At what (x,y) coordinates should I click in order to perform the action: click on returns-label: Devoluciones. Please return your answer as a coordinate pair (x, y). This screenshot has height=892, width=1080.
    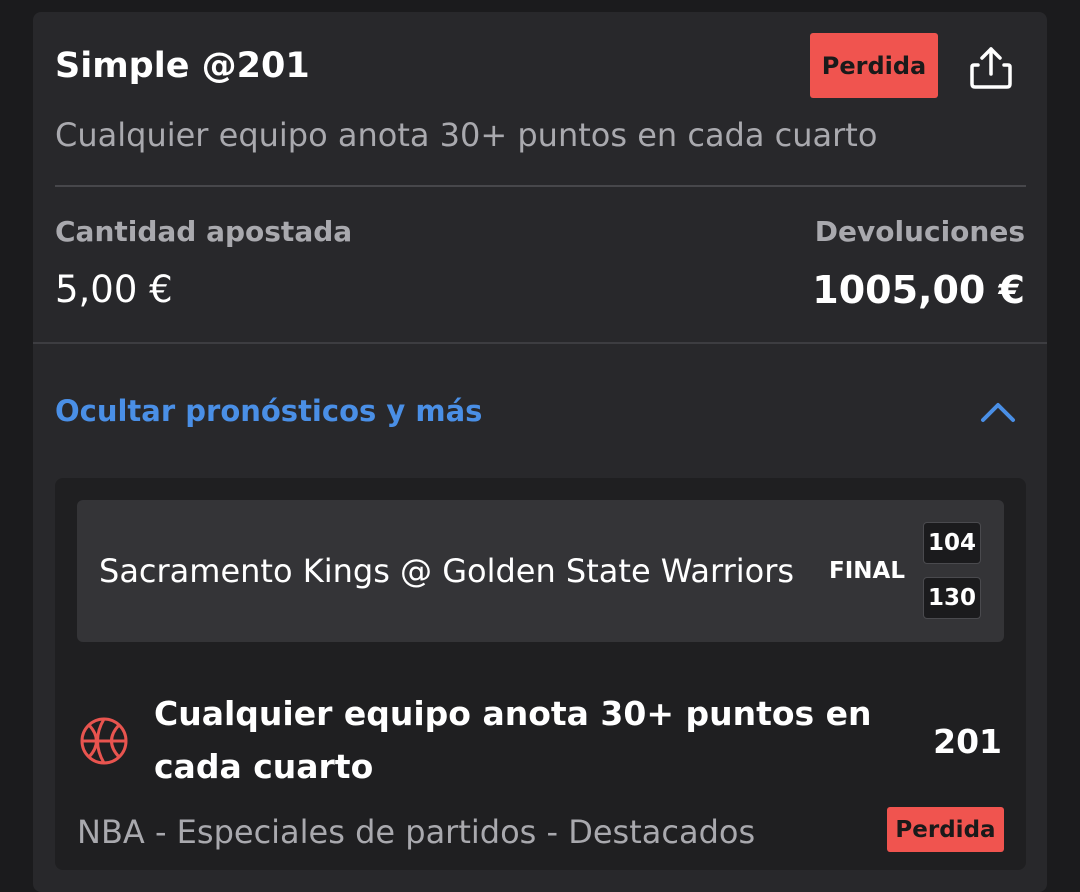
    Looking at the image, I should click on (919, 231).